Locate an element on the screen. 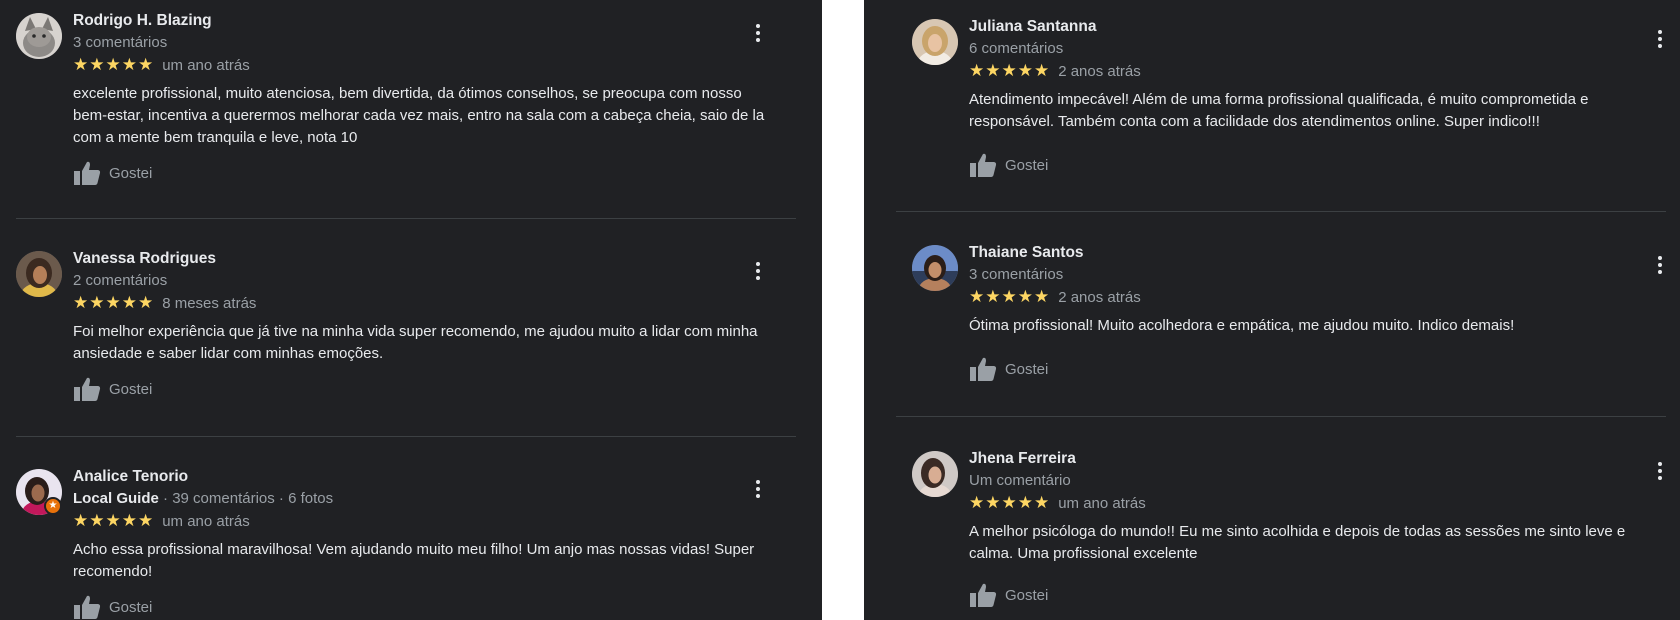  reviewer-name: Vanessa Rodrigues is located at coordinates (144, 259).